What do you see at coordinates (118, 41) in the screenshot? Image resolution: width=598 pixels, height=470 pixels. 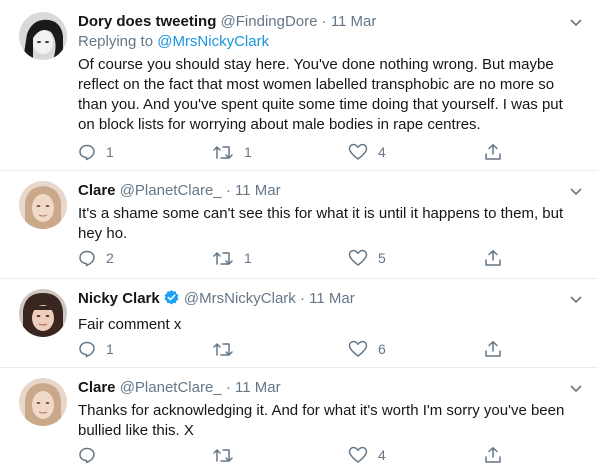 I see `replying-to-label: Replying to` at bounding box center [118, 41].